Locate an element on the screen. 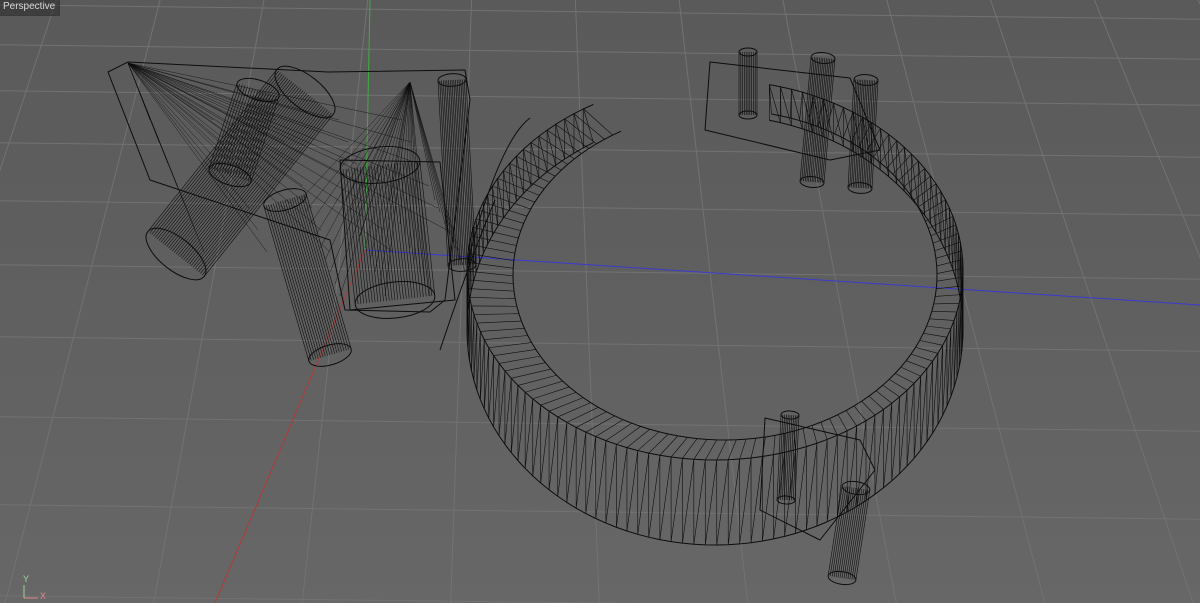 This screenshot has width=1200, height=603. fan-edge is located at coordinates (206, 102).